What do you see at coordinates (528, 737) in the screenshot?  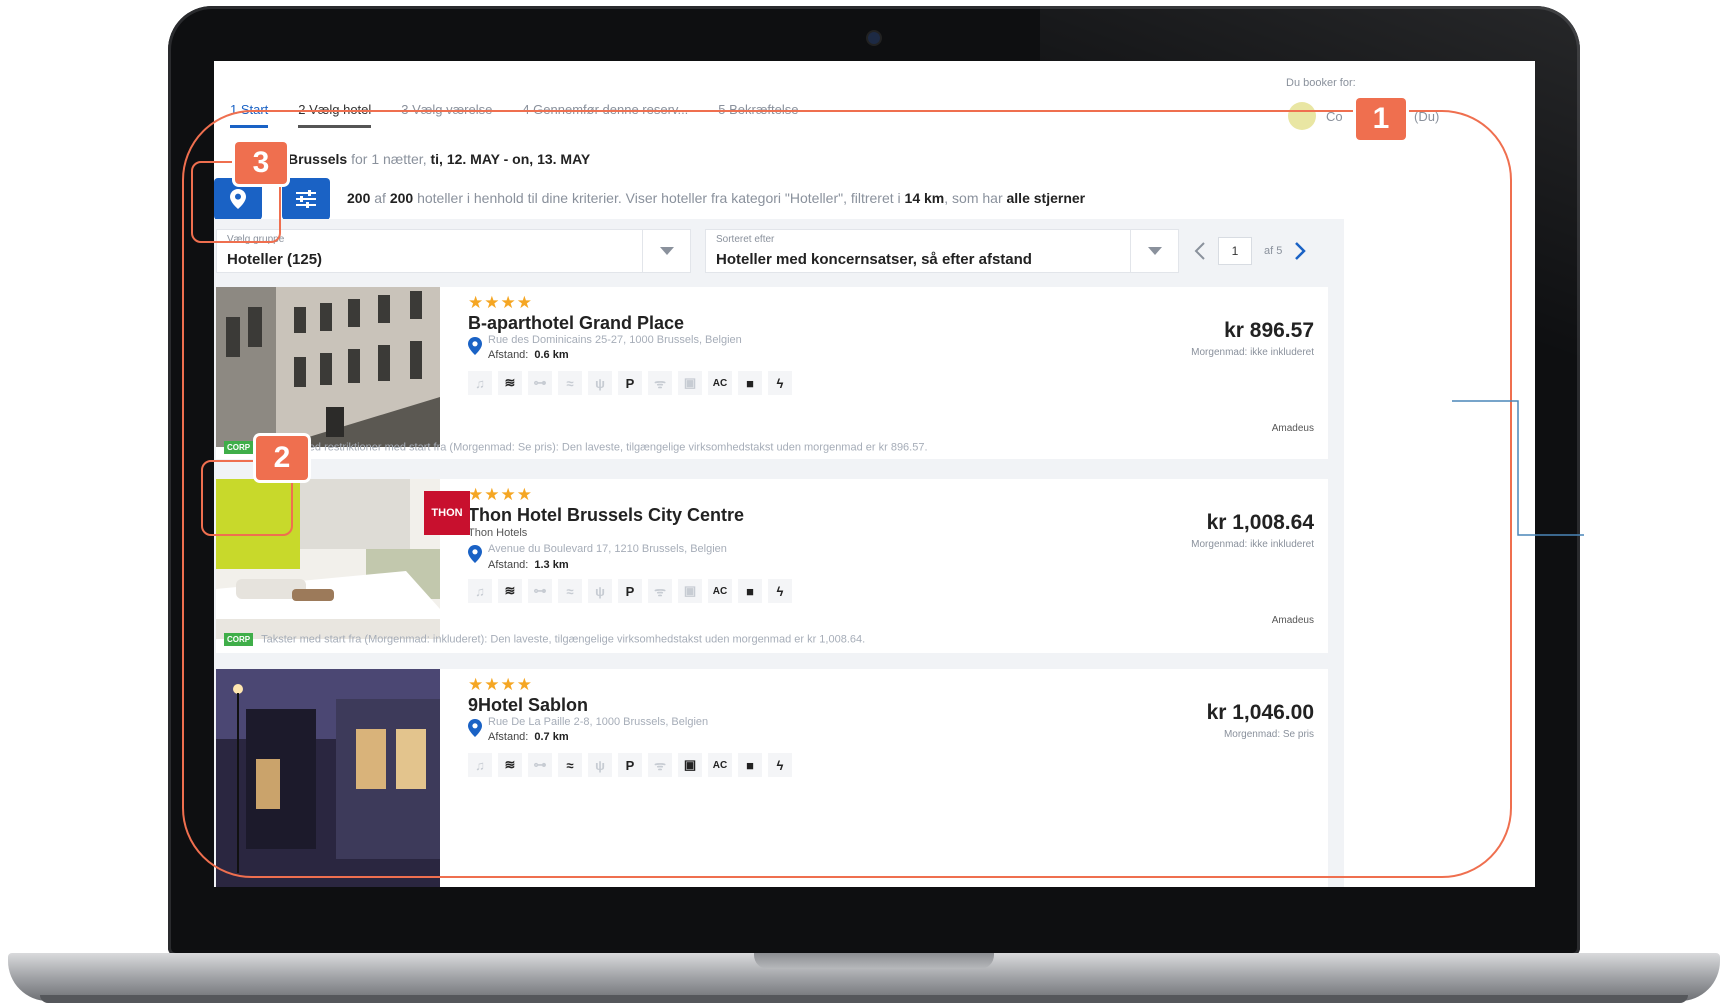 I see `hotel-distance: Afstand: 0.7 km` at bounding box center [528, 737].